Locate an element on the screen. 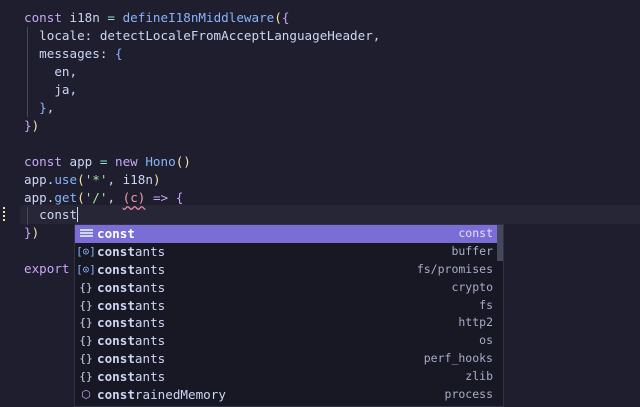 The width and height of the screenshot is (640, 407). current-line-highlight is located at coordinates (330, 214).